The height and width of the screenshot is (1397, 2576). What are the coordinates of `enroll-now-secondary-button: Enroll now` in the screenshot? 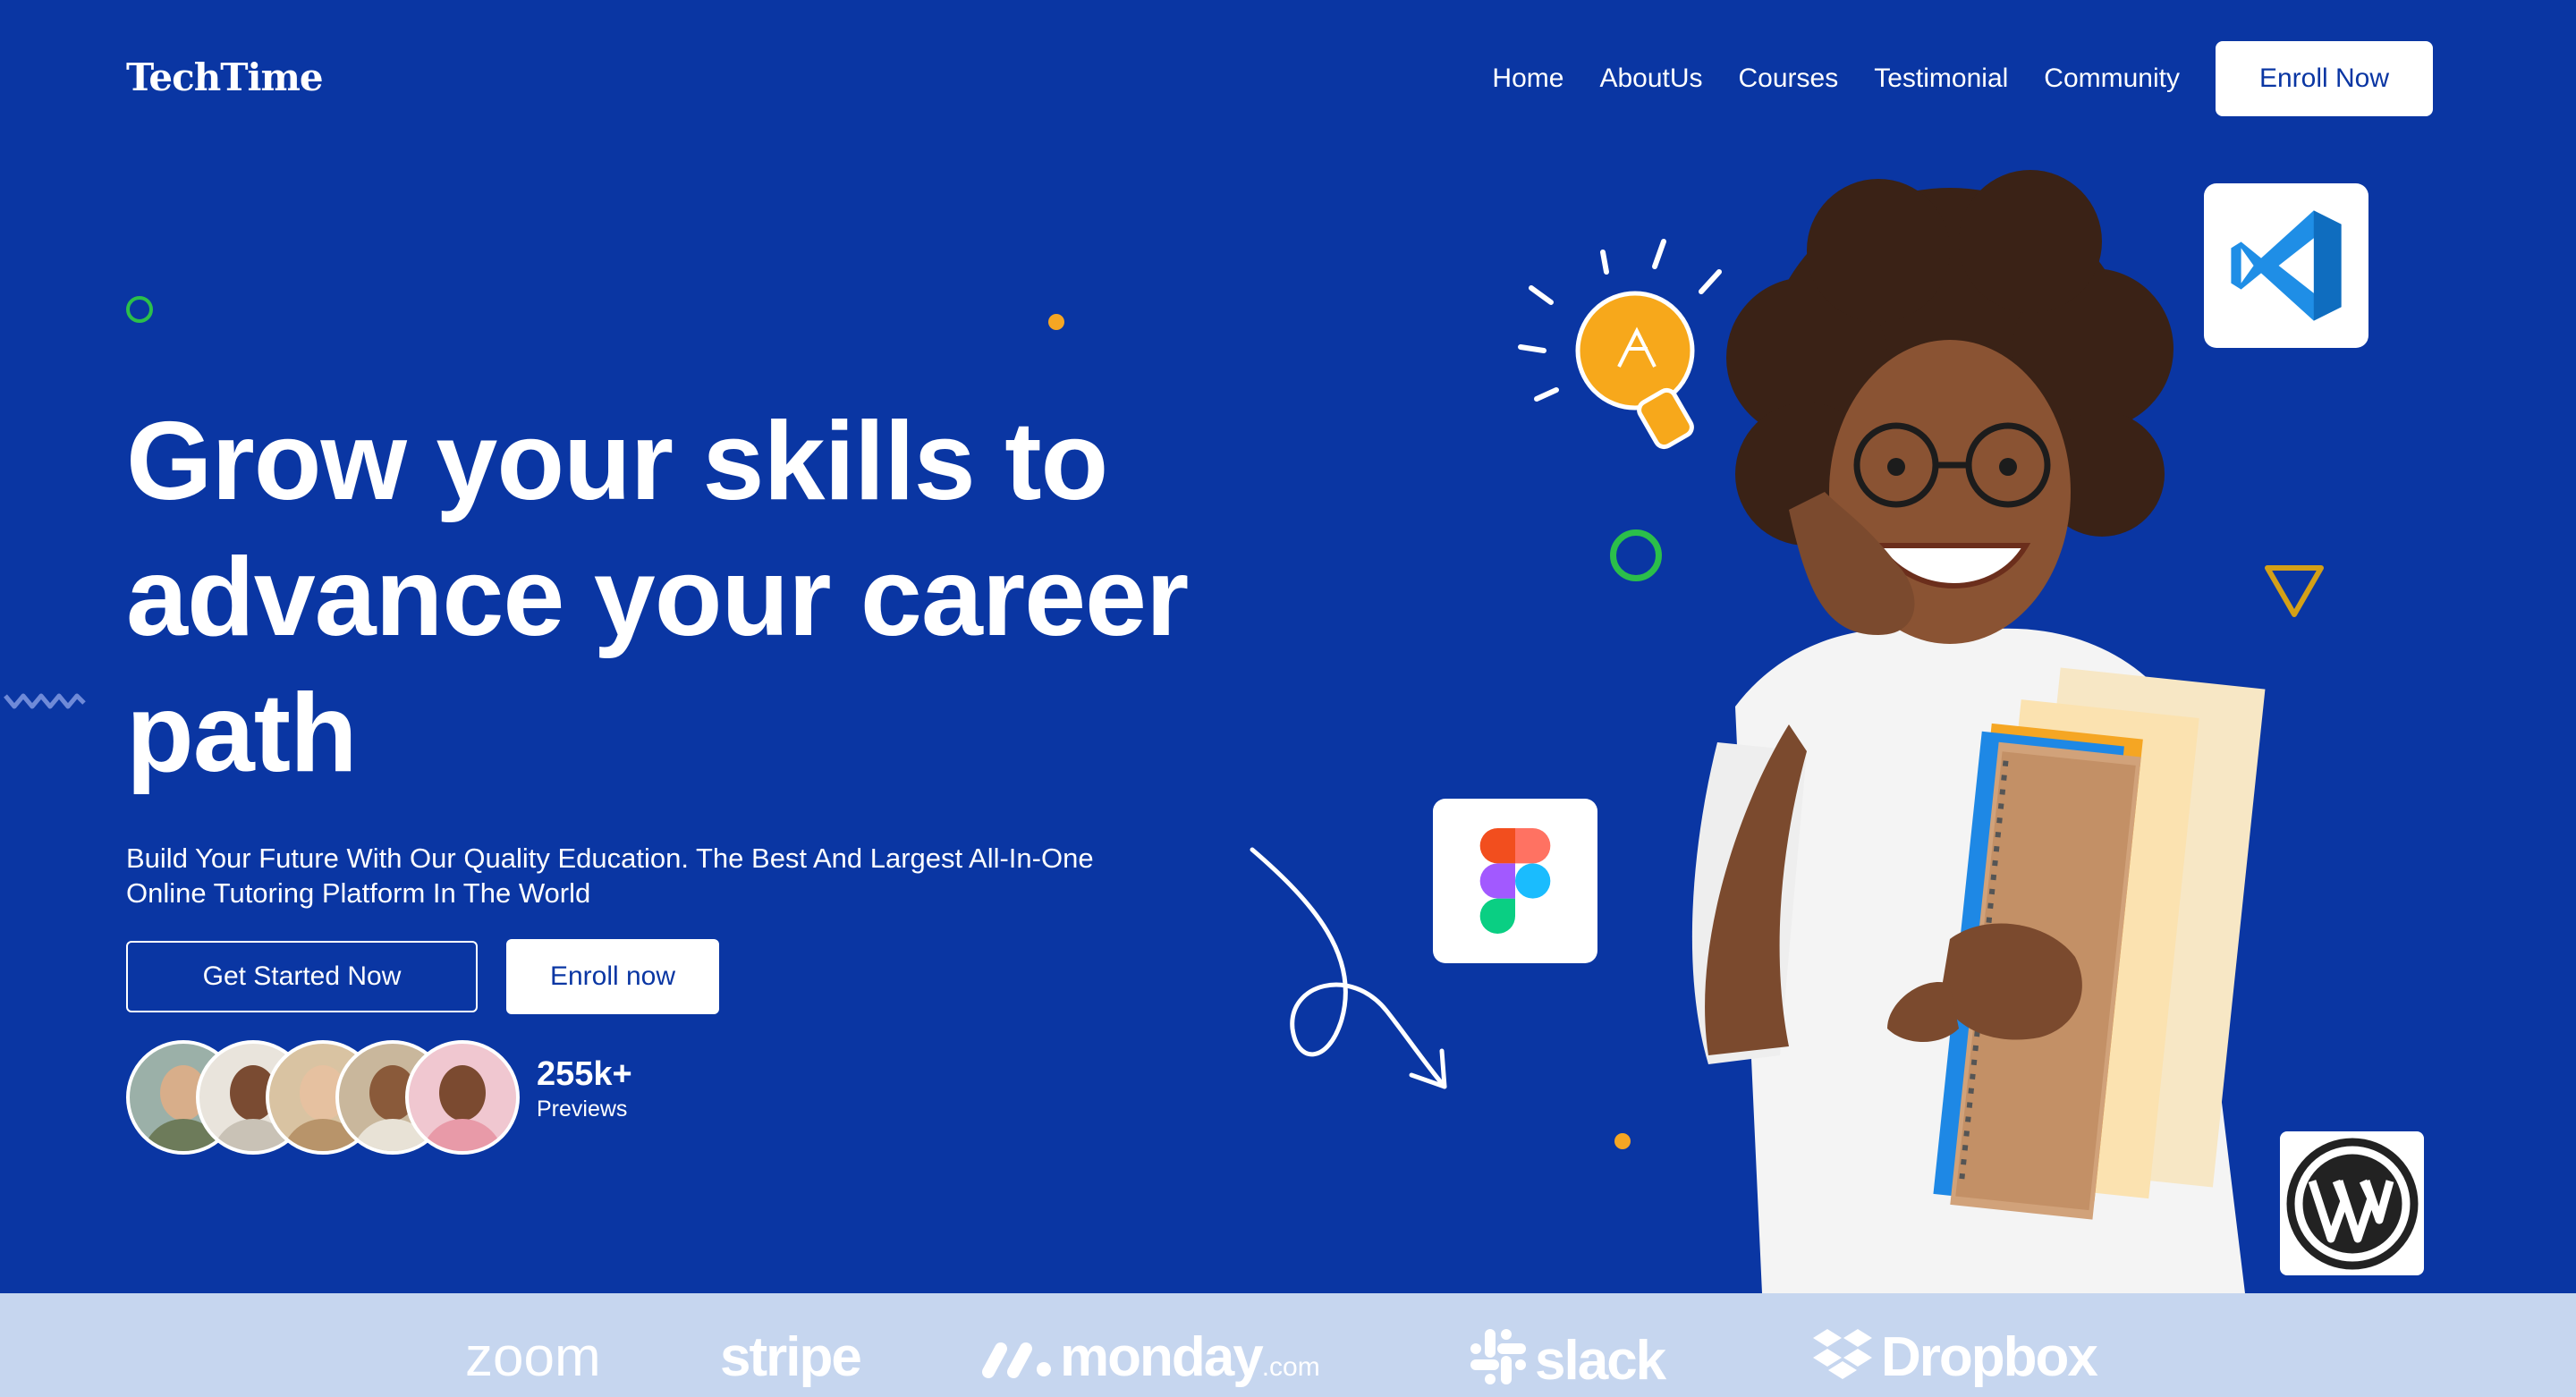 It's located at (612, 977).